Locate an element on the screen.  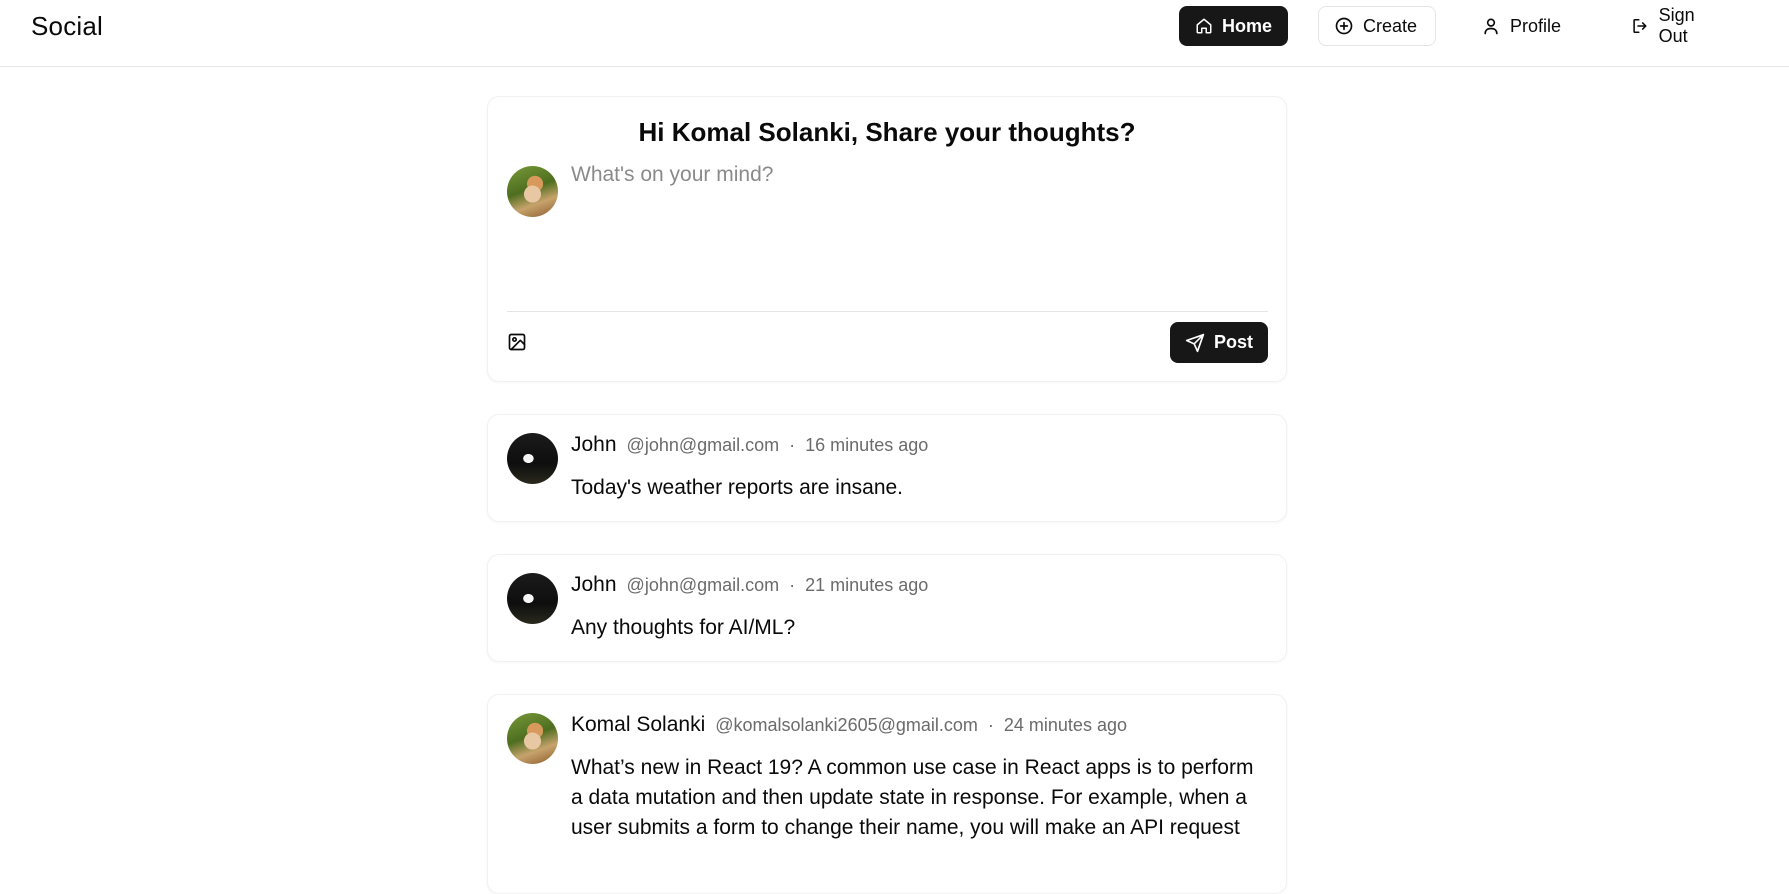
nav-profile-button: Profile is located at coordinates (1526, 26).